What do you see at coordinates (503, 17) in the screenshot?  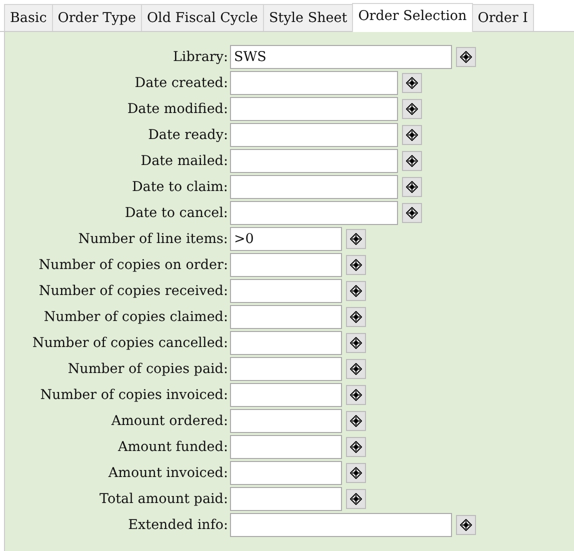 I see `tab: Order I` at bounding box center [503, 17].